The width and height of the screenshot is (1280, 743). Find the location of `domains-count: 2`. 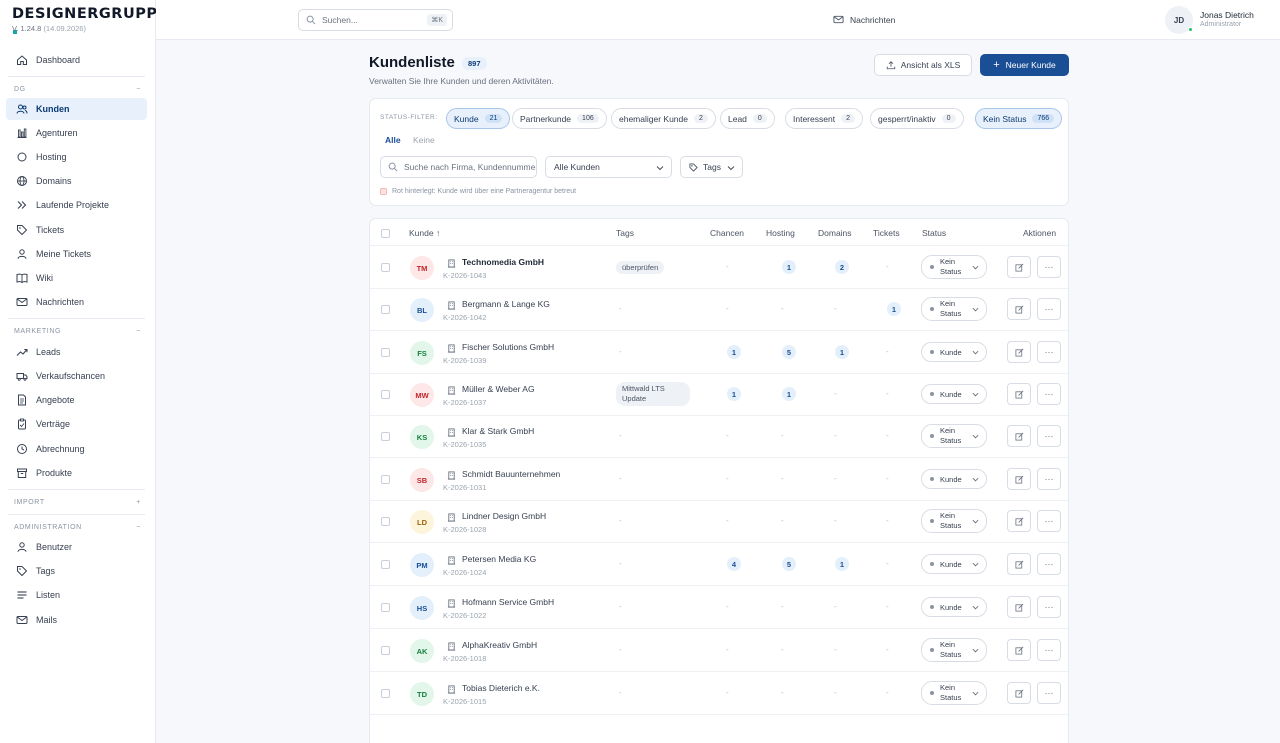

domains-count: 2 is located at coordinates (842, 267).